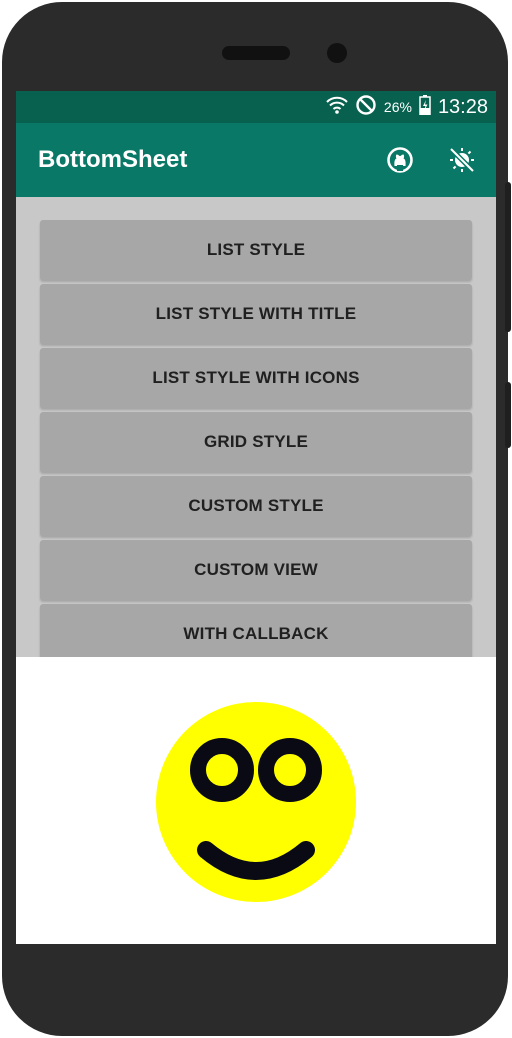  What do you see at coordinates (508, 257) in the screenshot?
I see `power-button` at bounding box center [508, 257].